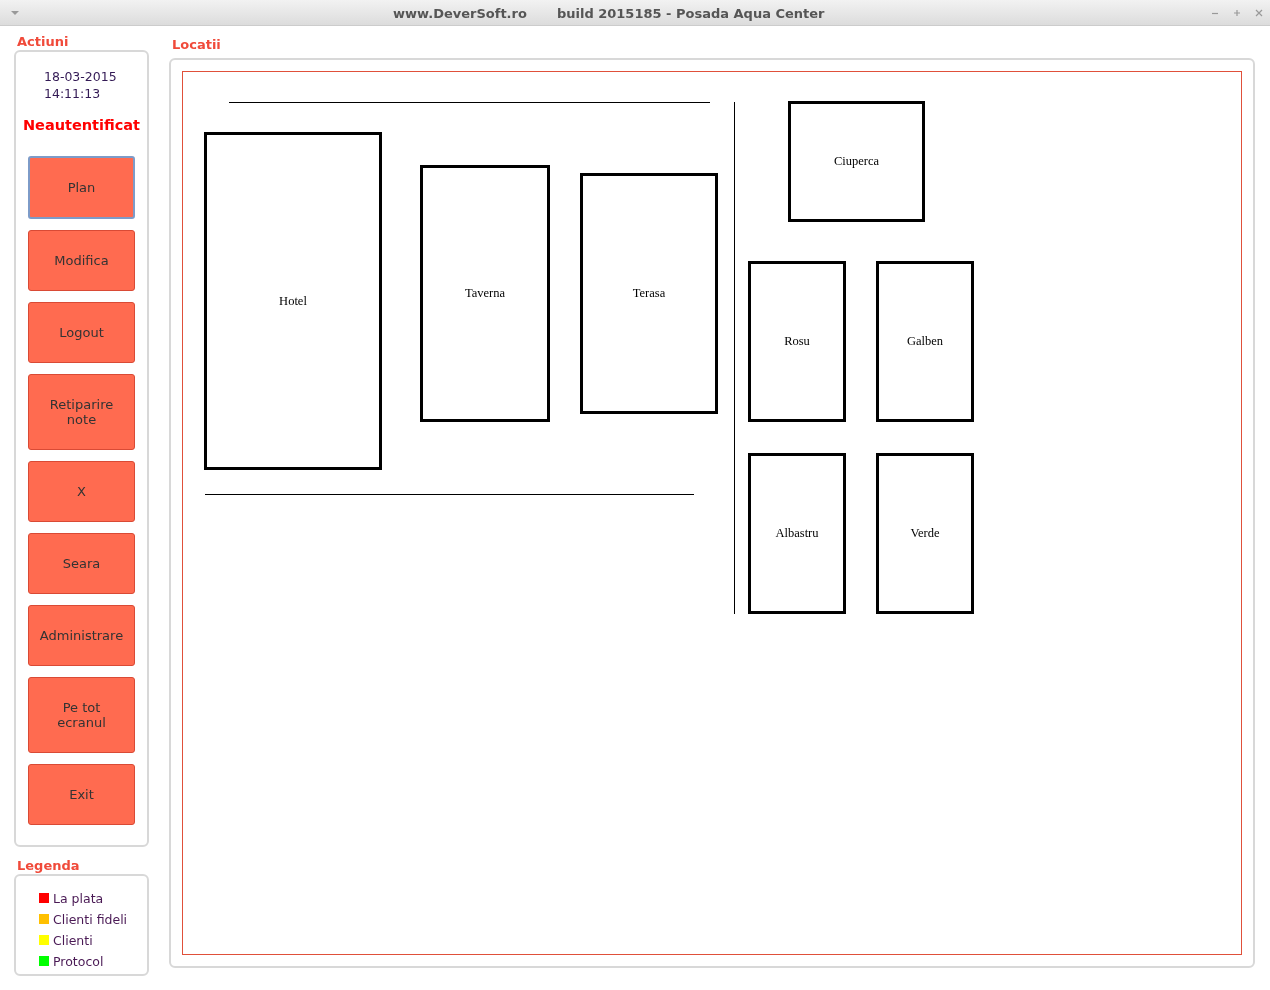 Image resolution: width=1270 pixels, height=990 pixels. I want to click on location-box: Taverna, so click(485, 293).